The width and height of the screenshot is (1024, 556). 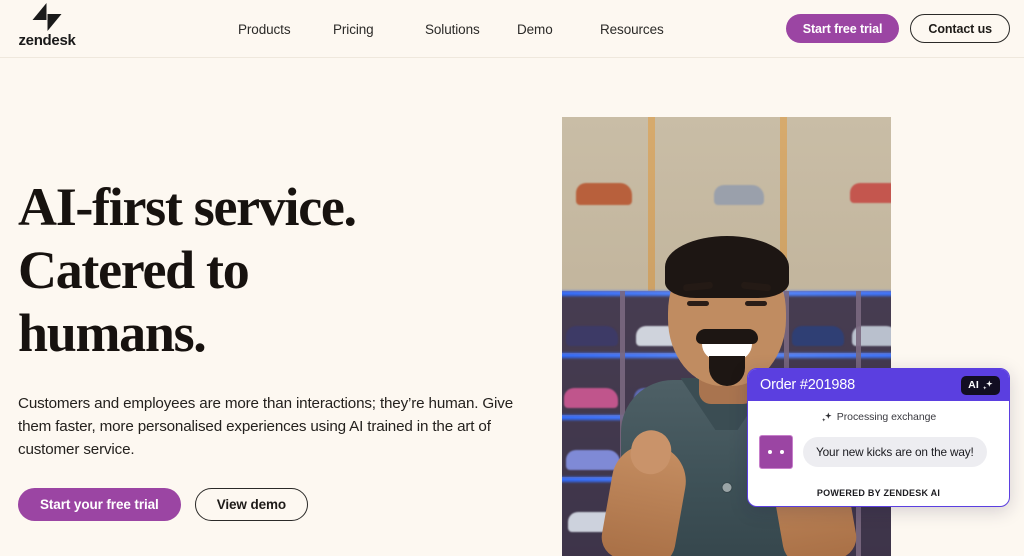 I want to click on zendesk-logo: zendesk, so click(x=47, y=26).